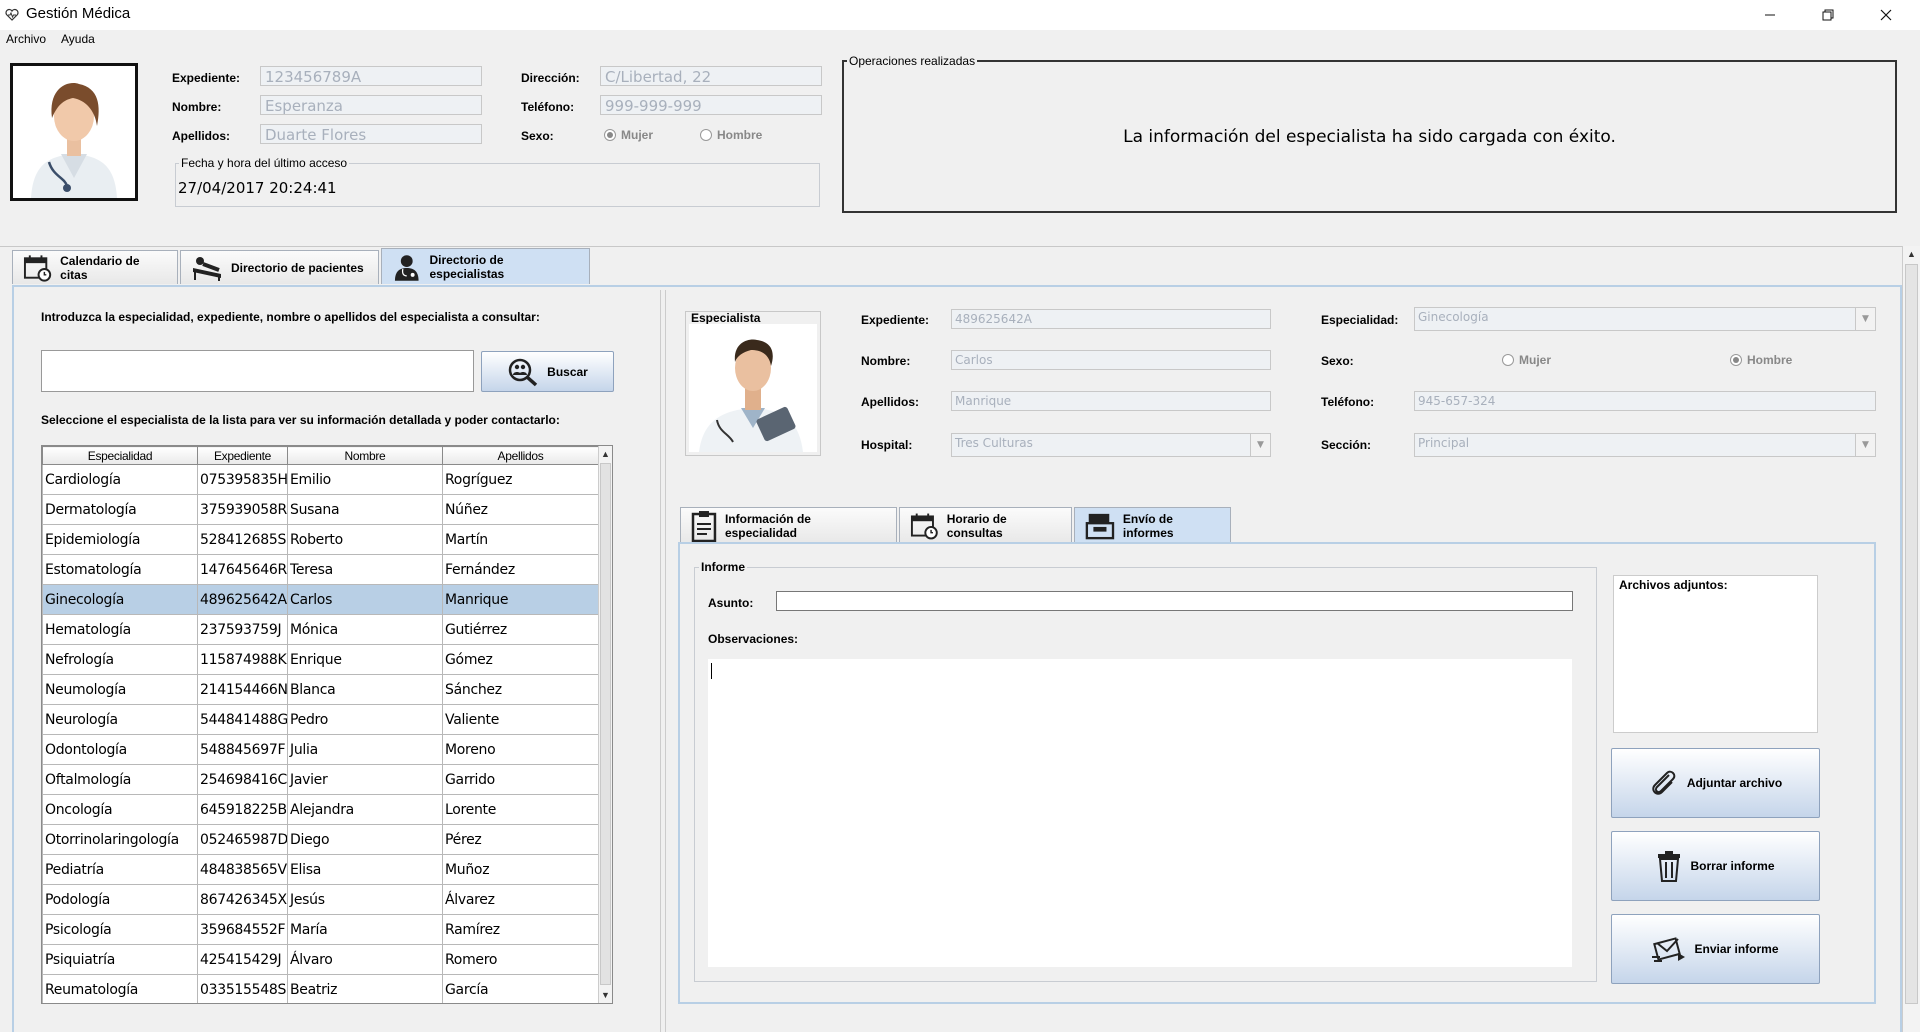 This screenshot has width=1920, height=1032. What do you see at coordinates (120, 569) in the screenshot?
I see `cell-especialidad: Estomatología` at bounding box center [120, 569].